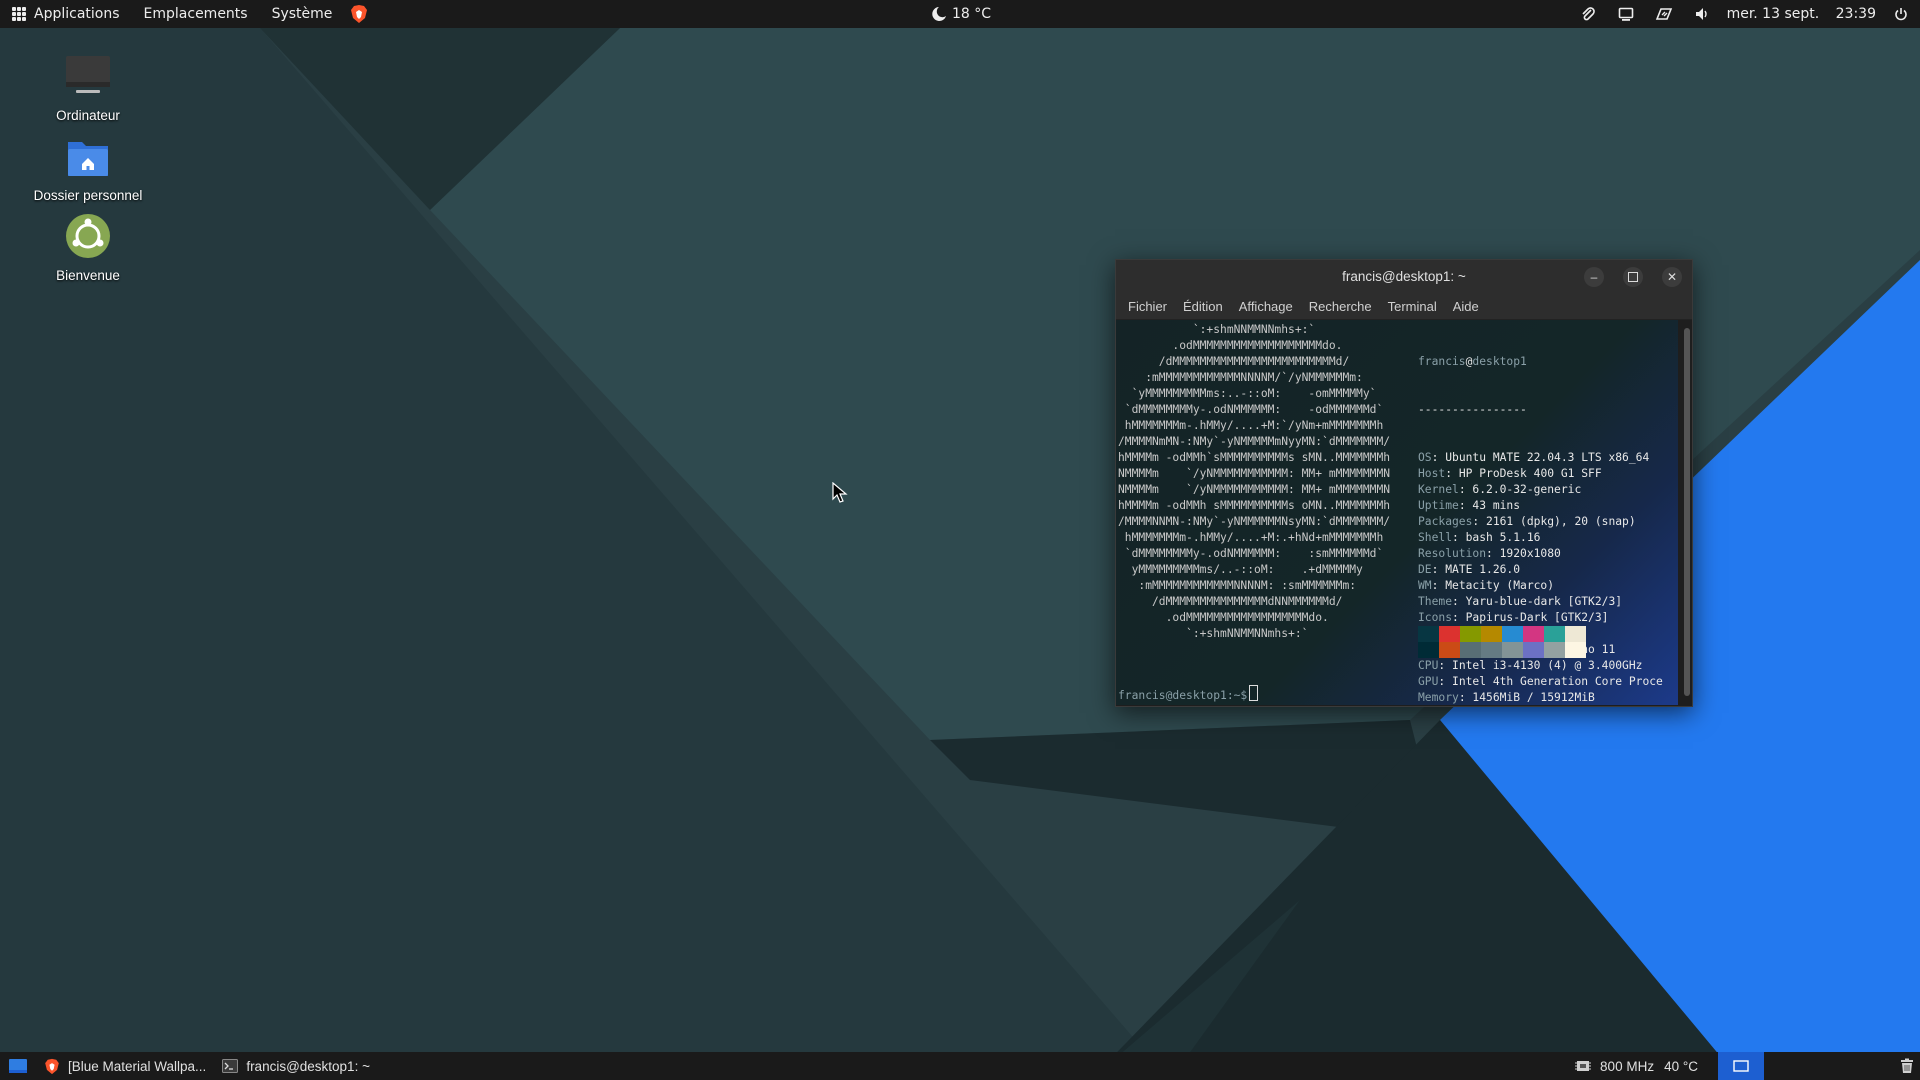  I want to click on info-line: CPU: Intel i3-4130 (4) @ 3.400GHz, so click(1540, 666).